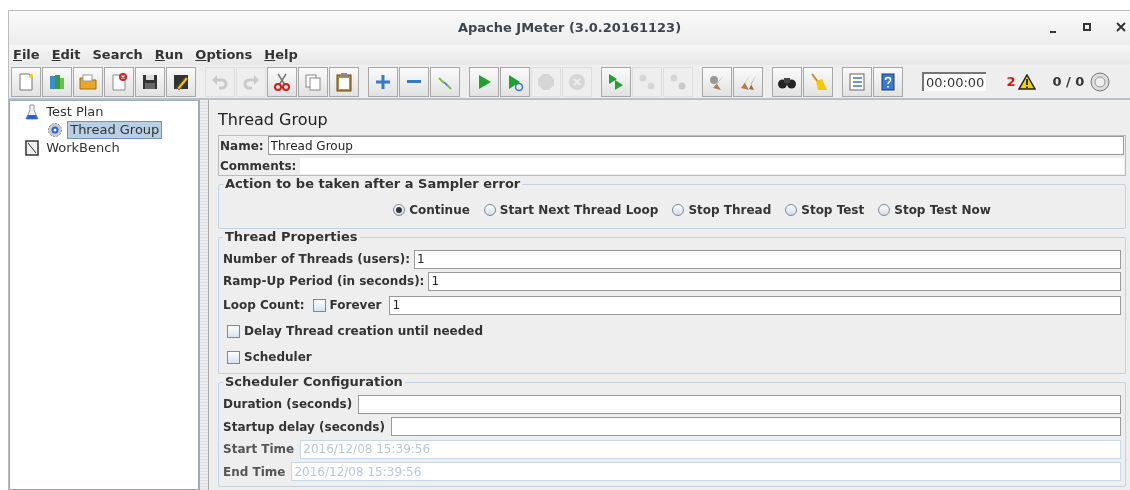 The height and width of the screenshot is (490, 1130). Describe the element at coordinates (83, 148) in the screenshot. I see `tree-item: WorkBench` at that location.